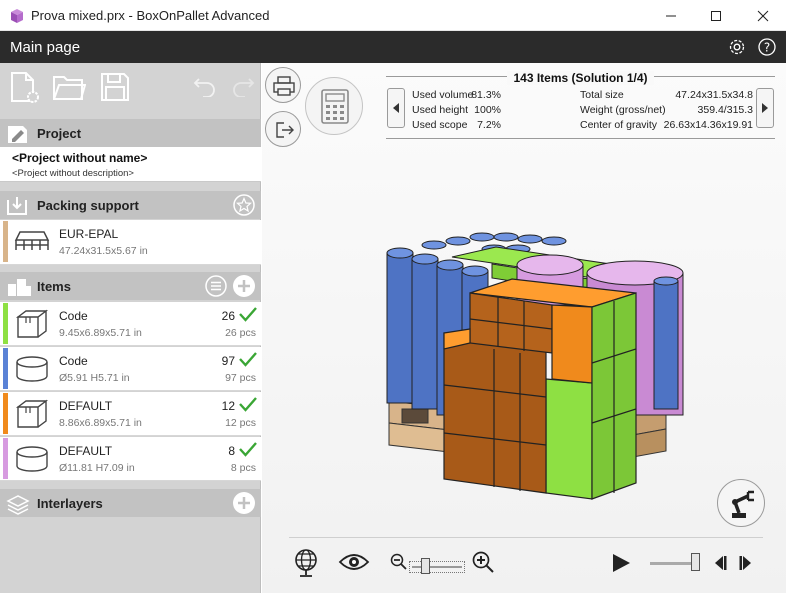 This screenshot has width=786, height=593. Describe the element at coordinates (243, 468) in the screenshot. I see `item-pieces: 8 pcs` at that location.